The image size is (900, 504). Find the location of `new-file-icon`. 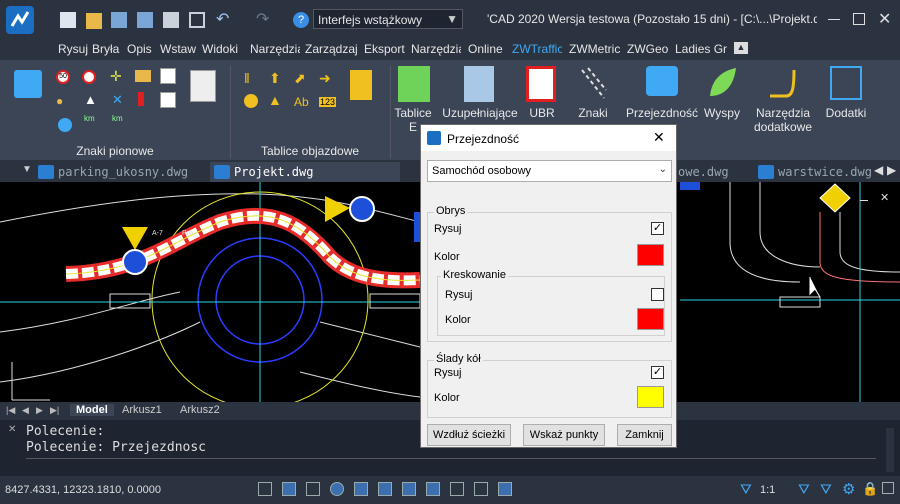

new-file-icon is located at coordinates (68, 20).